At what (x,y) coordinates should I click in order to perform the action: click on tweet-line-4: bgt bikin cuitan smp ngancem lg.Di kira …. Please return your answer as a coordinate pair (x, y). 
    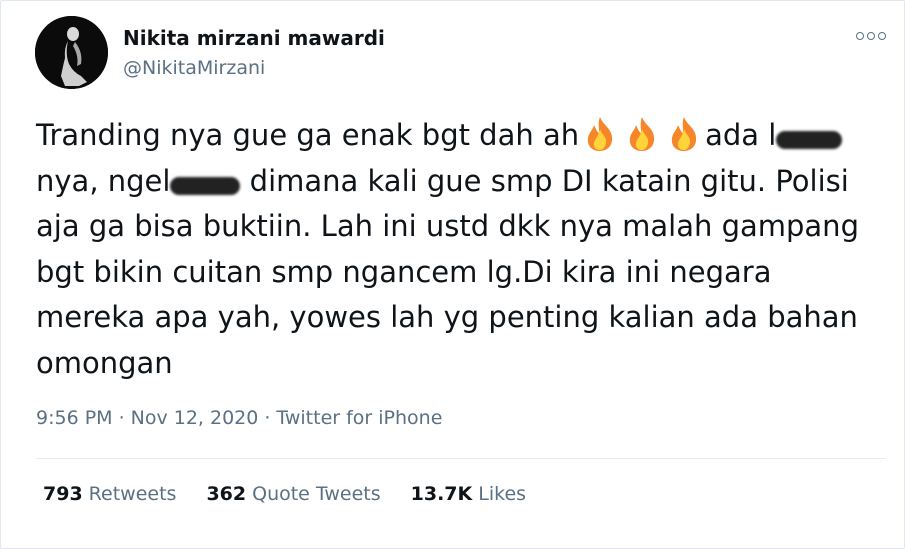
    Looking at the image, I should click on (404, 271).